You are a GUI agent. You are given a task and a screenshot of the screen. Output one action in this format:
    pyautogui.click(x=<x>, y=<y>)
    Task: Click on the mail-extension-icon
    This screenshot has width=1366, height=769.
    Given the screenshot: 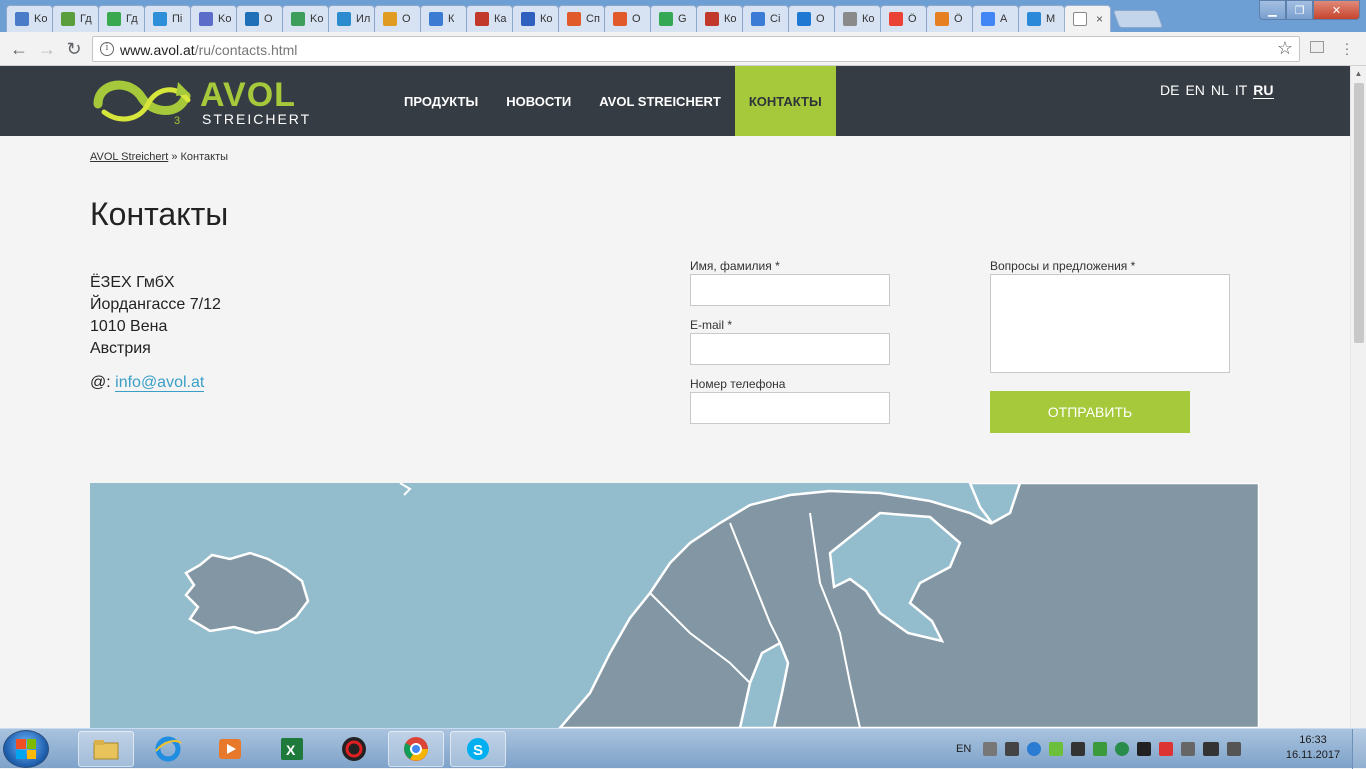 What is the action you would take?
    pyautogui.click(x=1317, y=47)
    